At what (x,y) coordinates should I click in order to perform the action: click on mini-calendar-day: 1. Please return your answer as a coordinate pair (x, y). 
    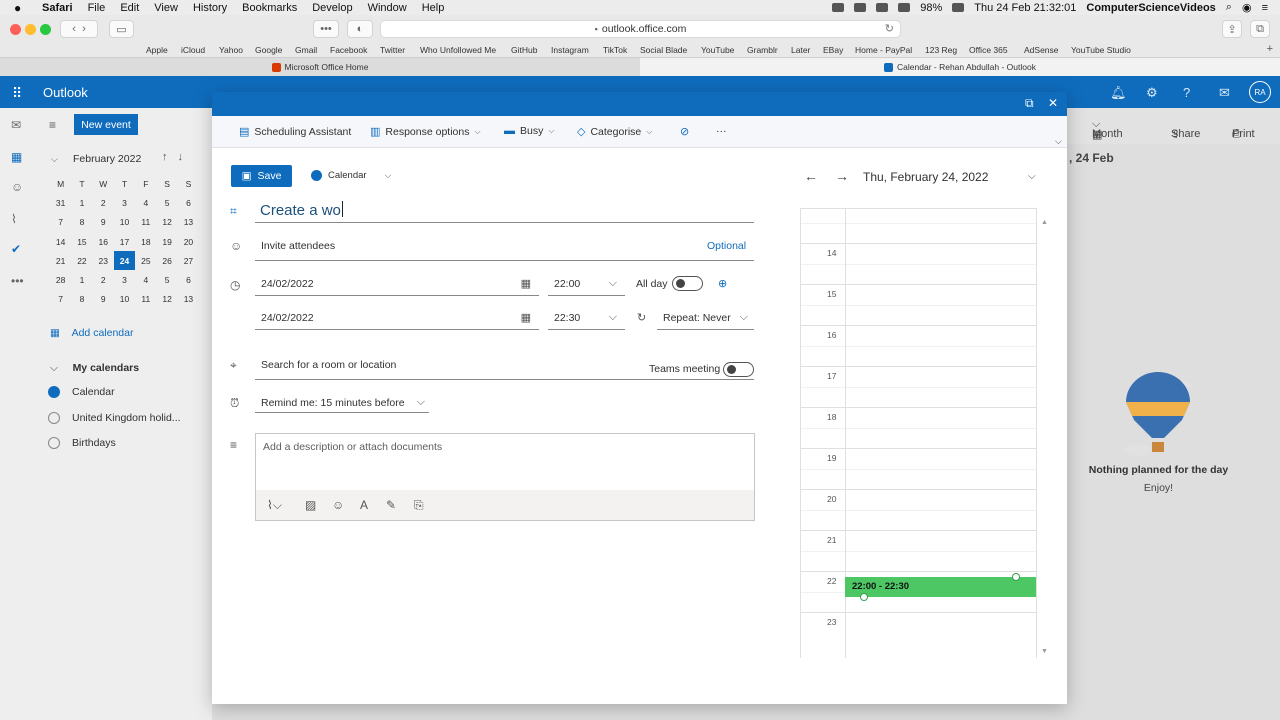
    Looking at the image, I should click on (81, 202).